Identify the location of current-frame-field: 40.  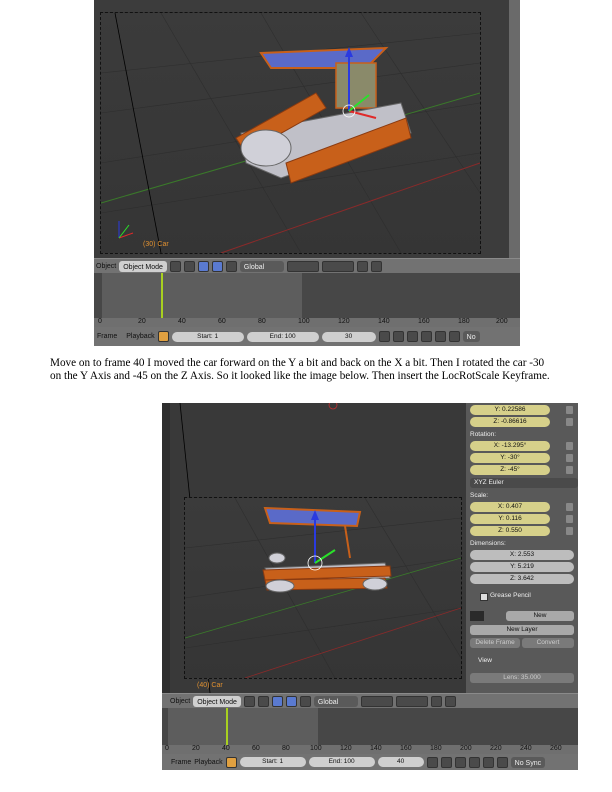
(400, 762).